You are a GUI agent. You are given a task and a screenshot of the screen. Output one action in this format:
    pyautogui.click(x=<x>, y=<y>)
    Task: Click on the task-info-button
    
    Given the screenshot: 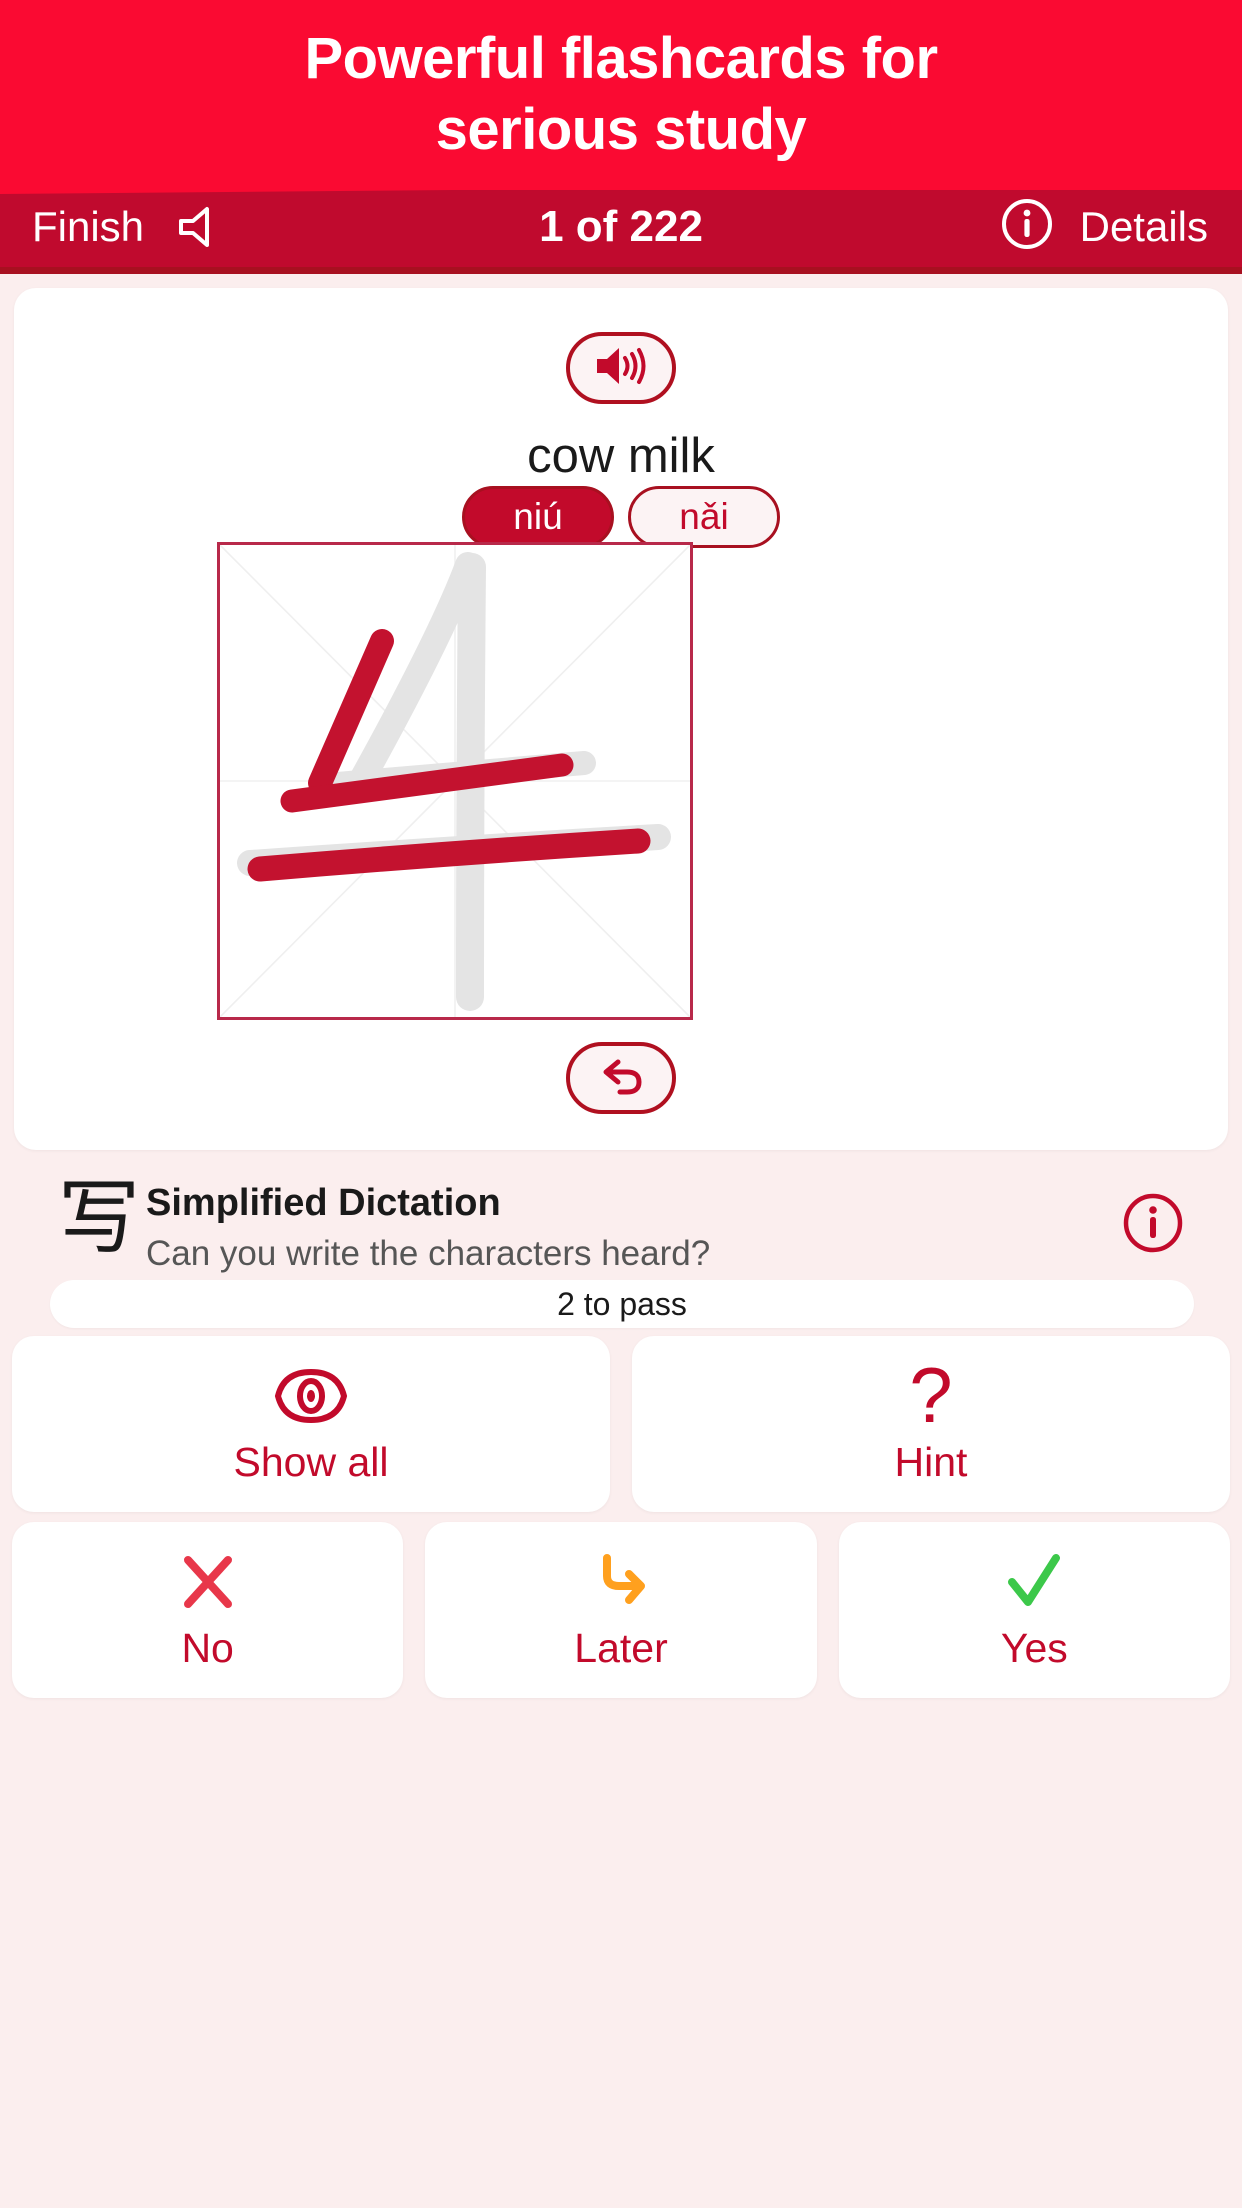 What is the action you would take?
    pyautogui.click(x=1153, y=1225)
    